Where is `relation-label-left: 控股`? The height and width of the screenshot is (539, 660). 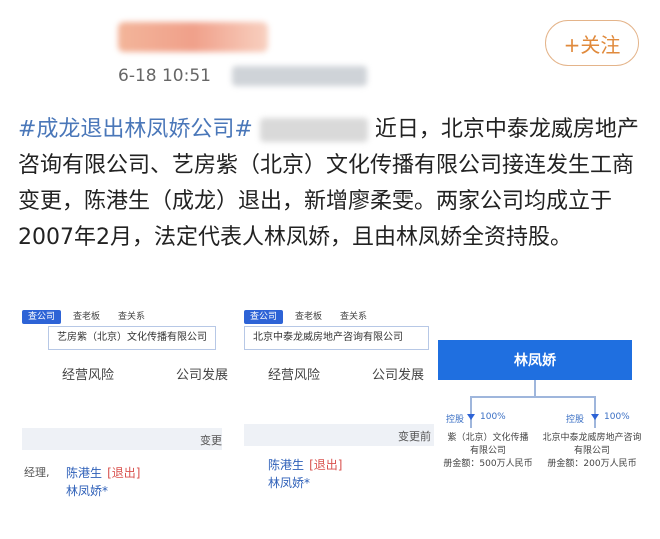
relation-label-left: 控股 is located at coordinates (455, 420).